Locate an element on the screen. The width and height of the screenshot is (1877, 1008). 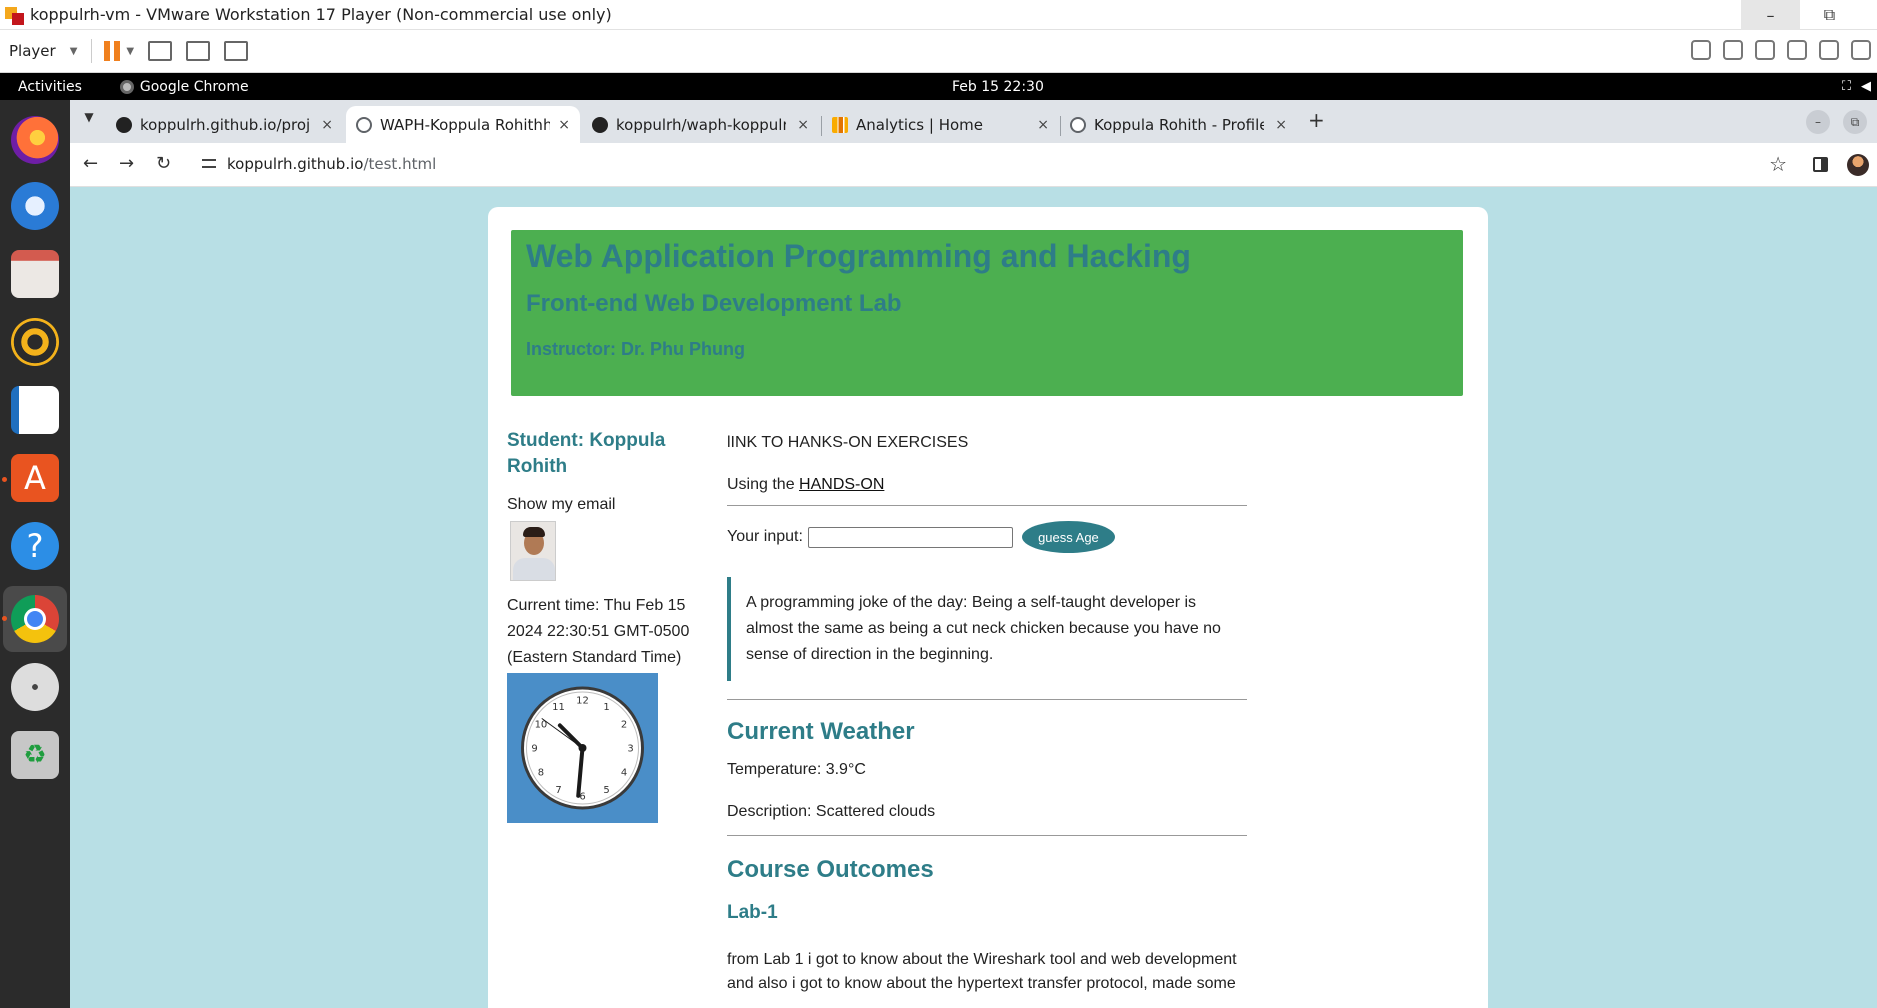
trash-icon: ♻ is located at coordinates (35, 755).